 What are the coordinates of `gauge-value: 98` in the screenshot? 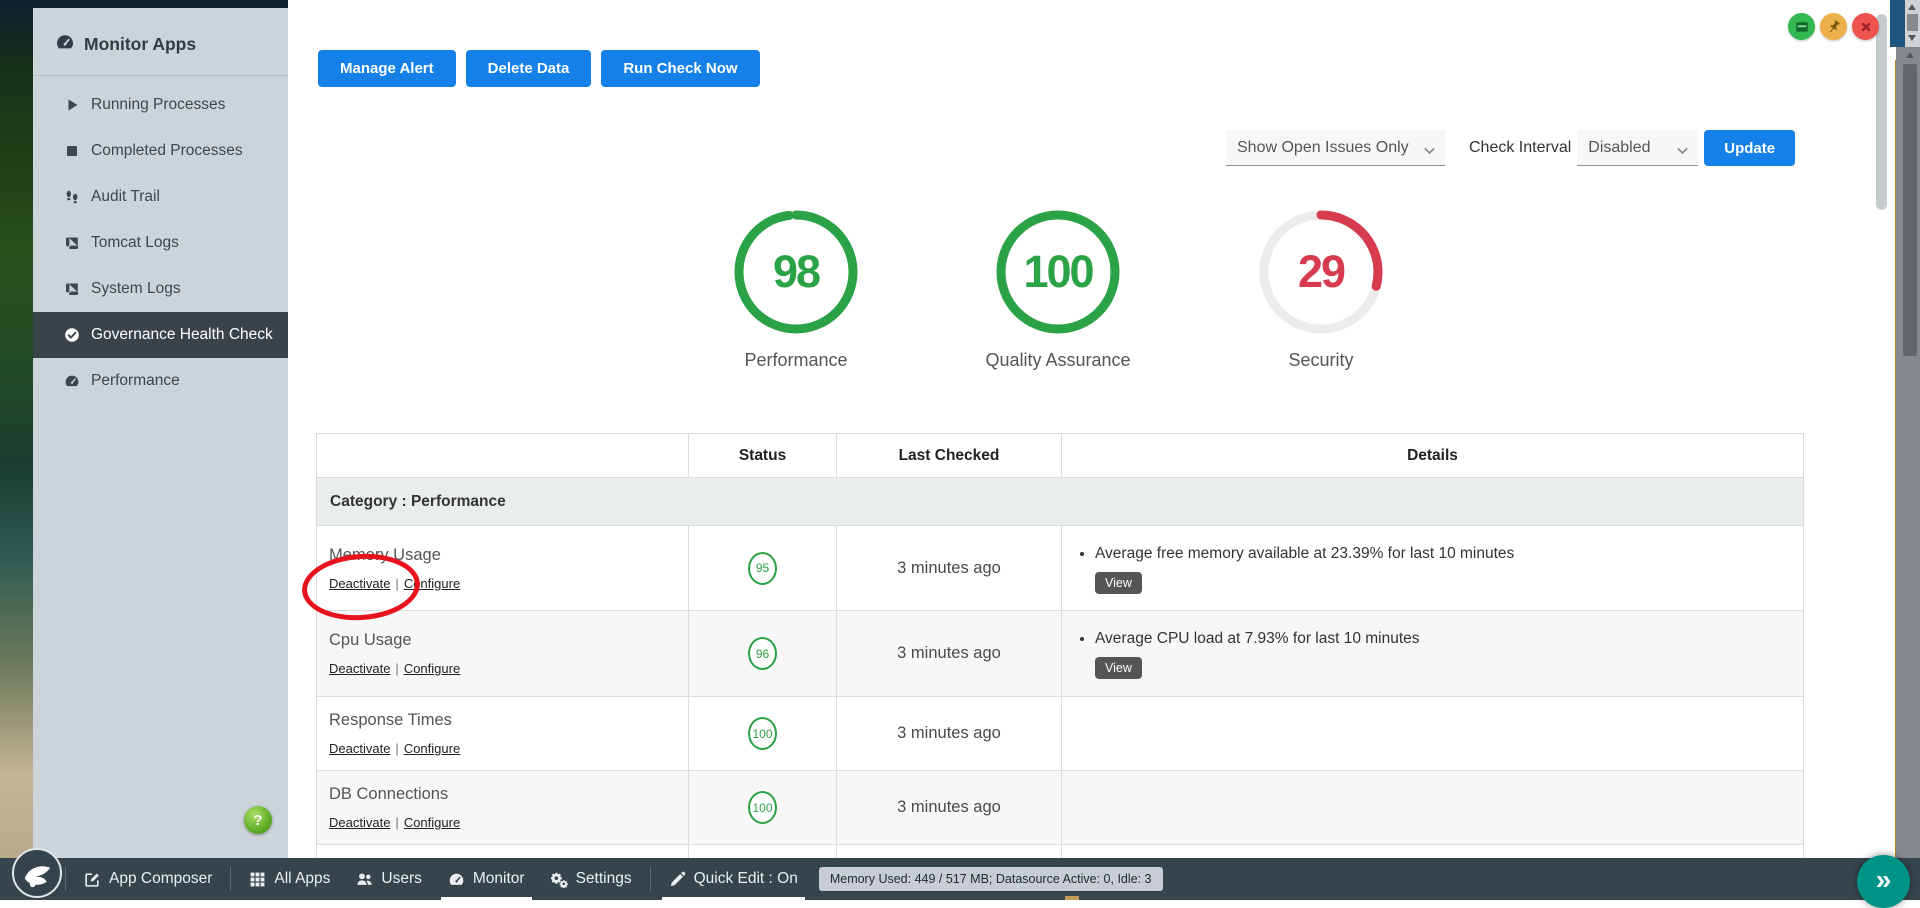 It's located at (796, 271).